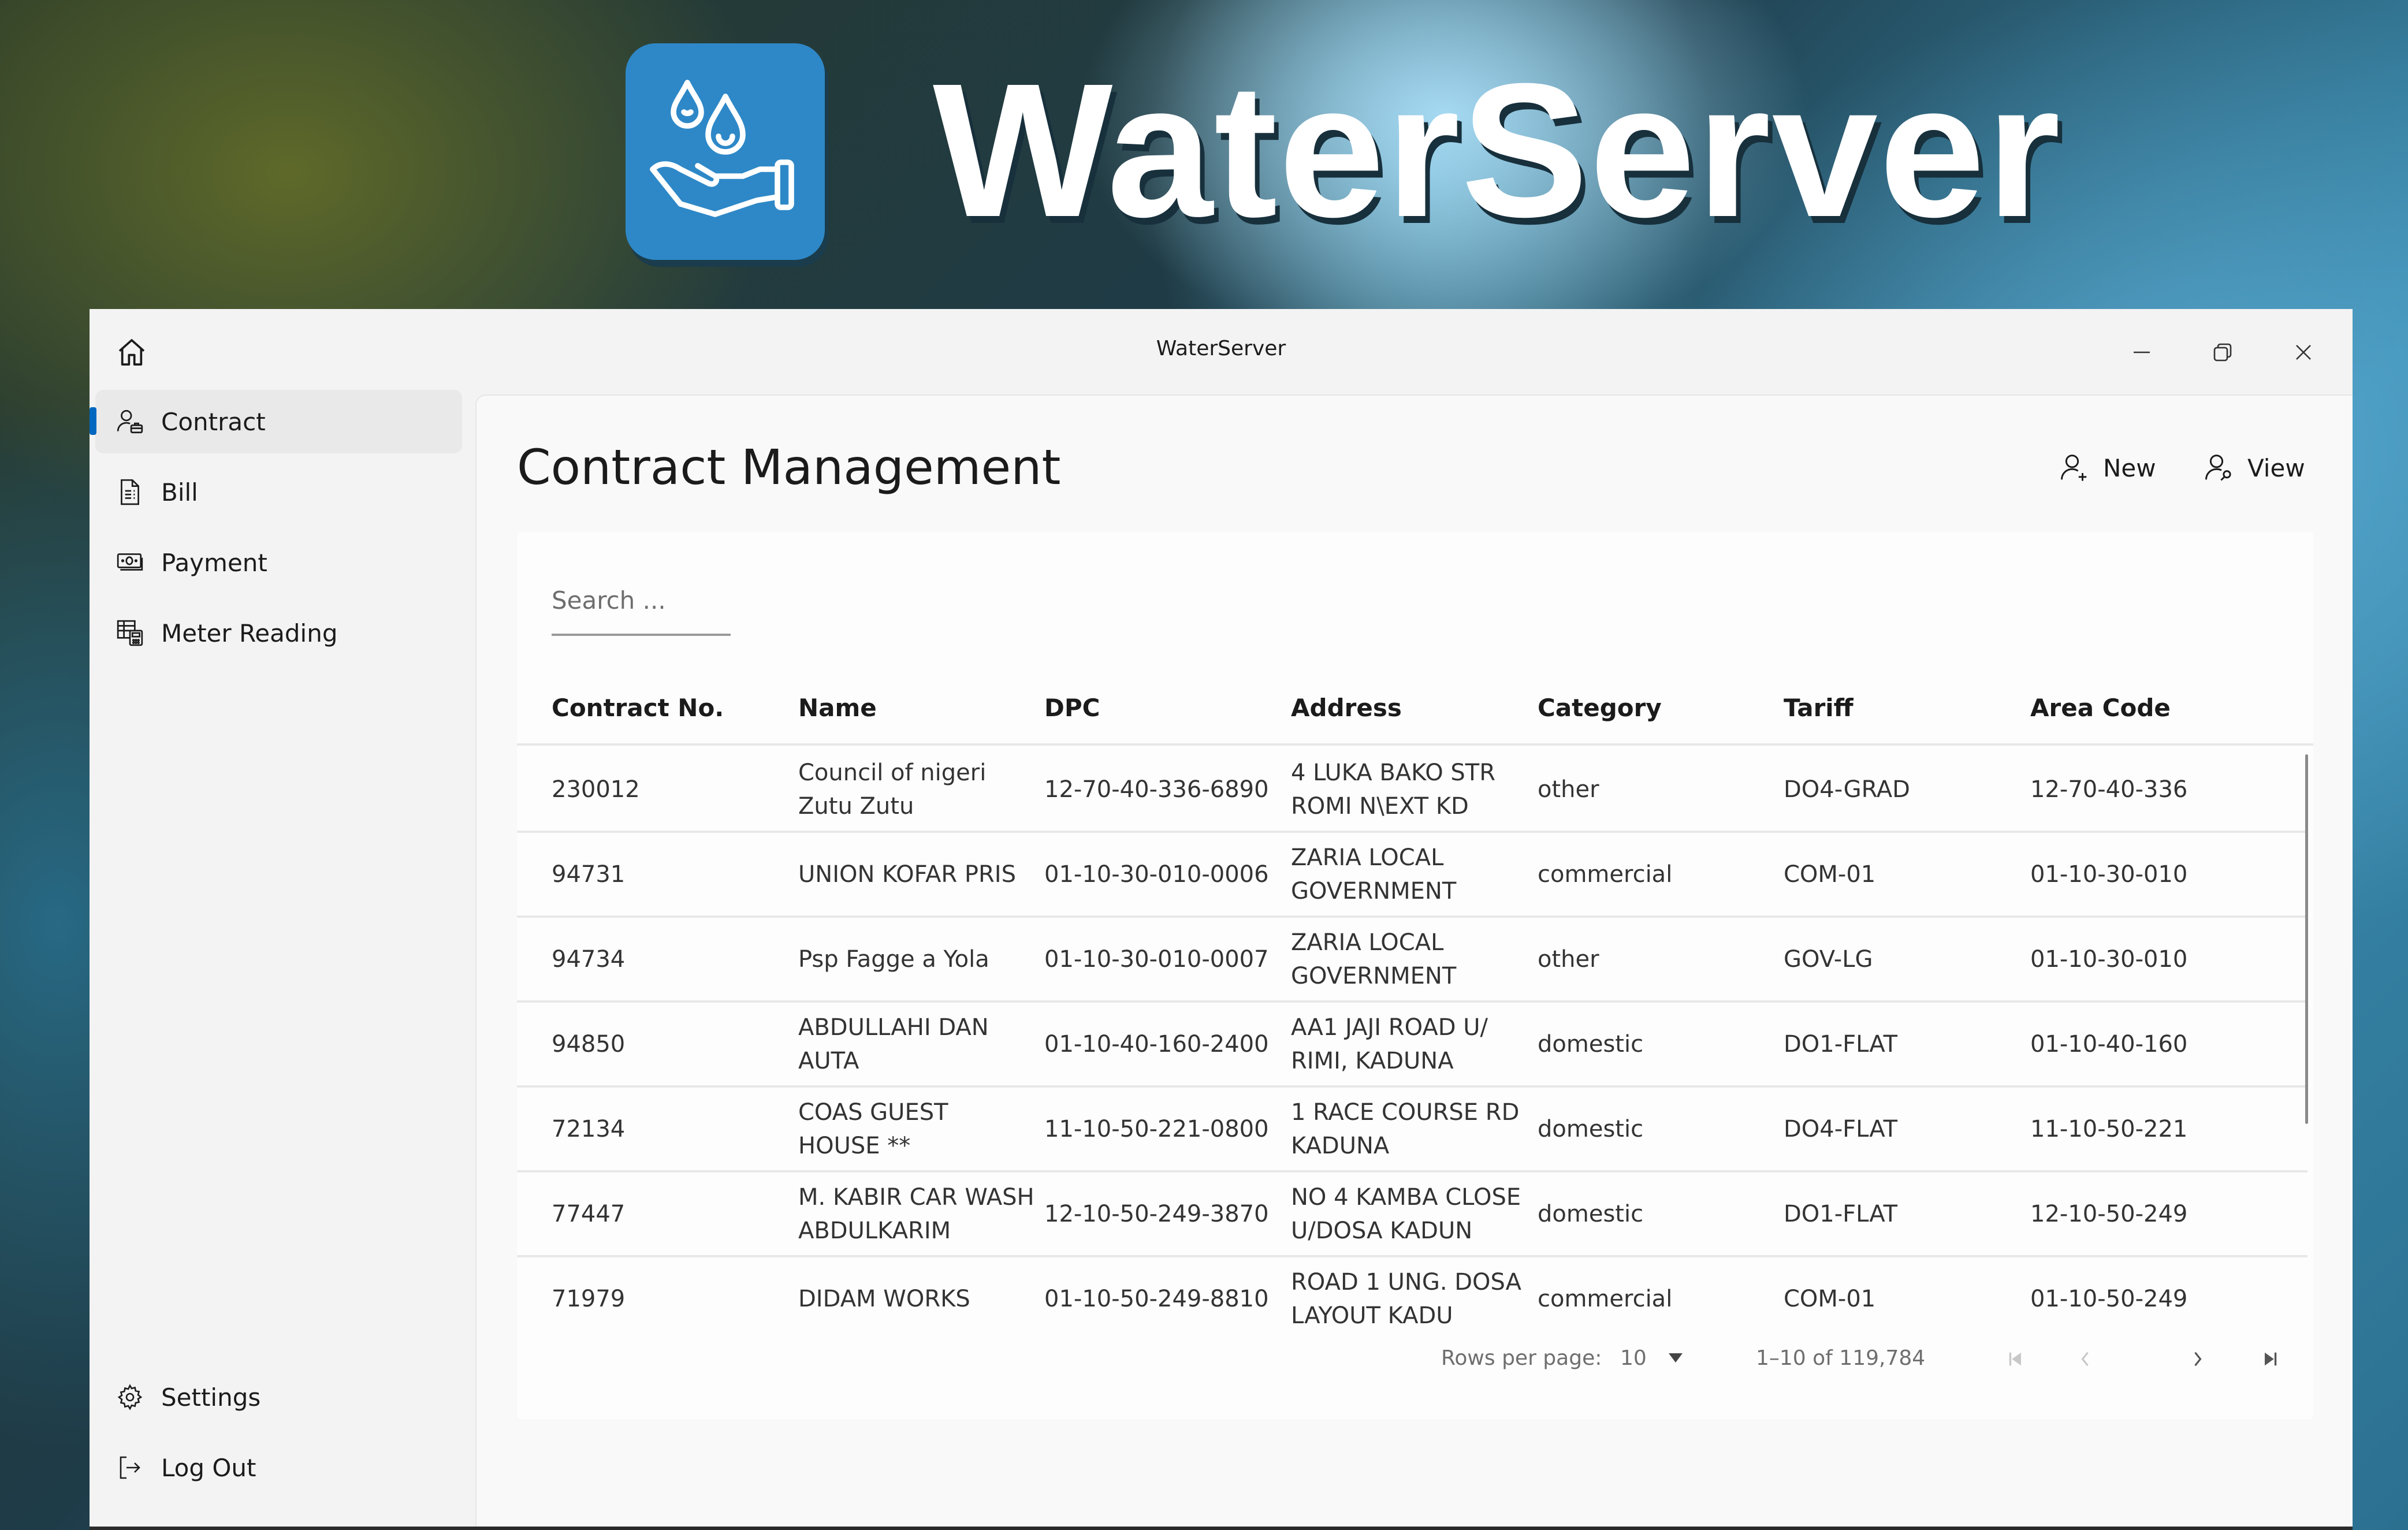 The height and width of the screenshot is (1530, 2408). Describe the element at coordinates (589, 1128) in the screenshot. I see `cell-contract-no: 72134` at that location.